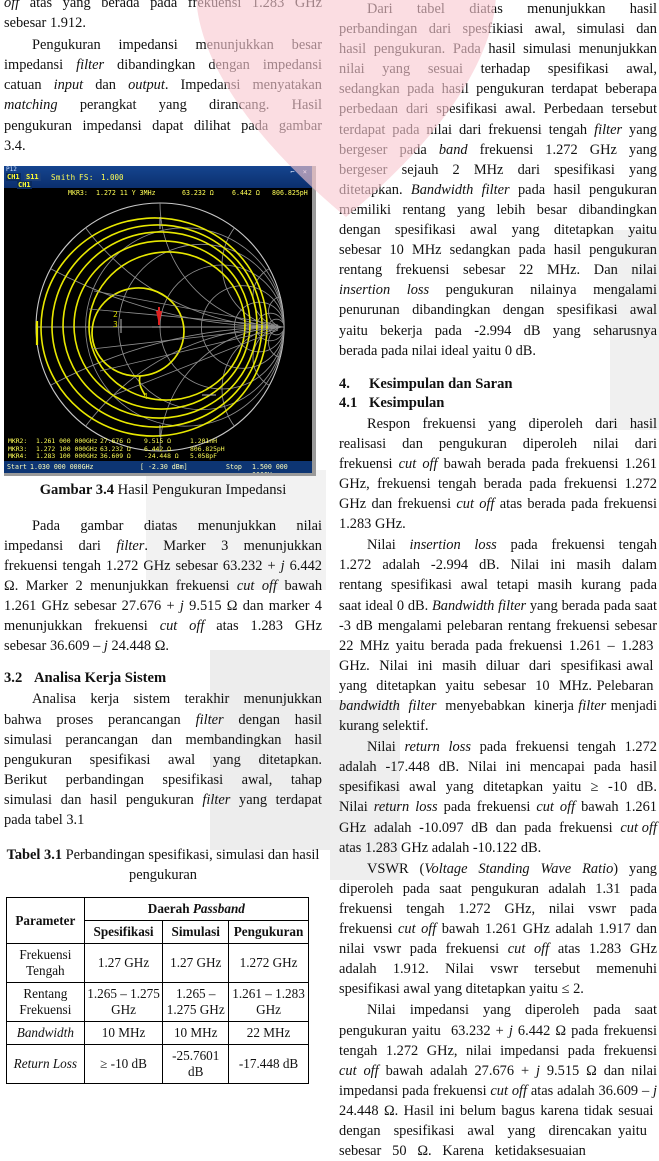 The image size is (659, 1161). I want to click on row-parameter-name: Rentang Frekuensi, so click(45, 1002).